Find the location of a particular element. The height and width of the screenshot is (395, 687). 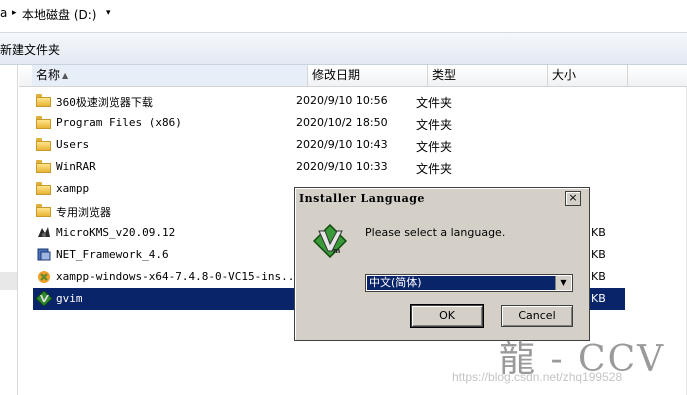

watermark-url: https://blog.csdn.net/zhq199528 is located at coordinates (537, 377).